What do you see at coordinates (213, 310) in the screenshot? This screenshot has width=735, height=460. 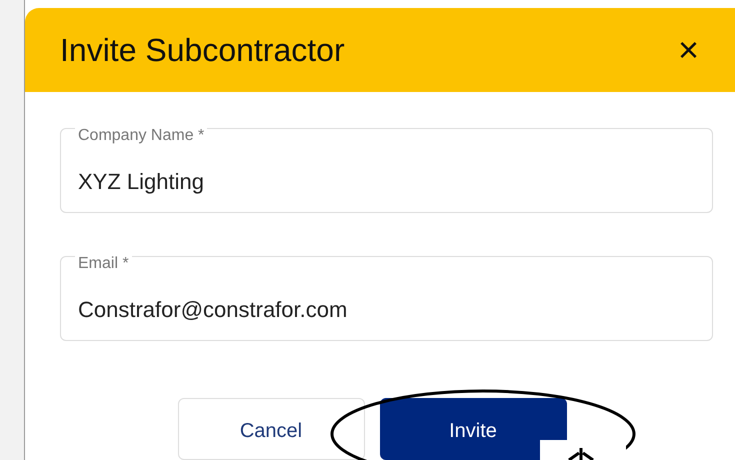 I see `field-value: Constrafor@constrafor.com` at bounding box center [213, 310].